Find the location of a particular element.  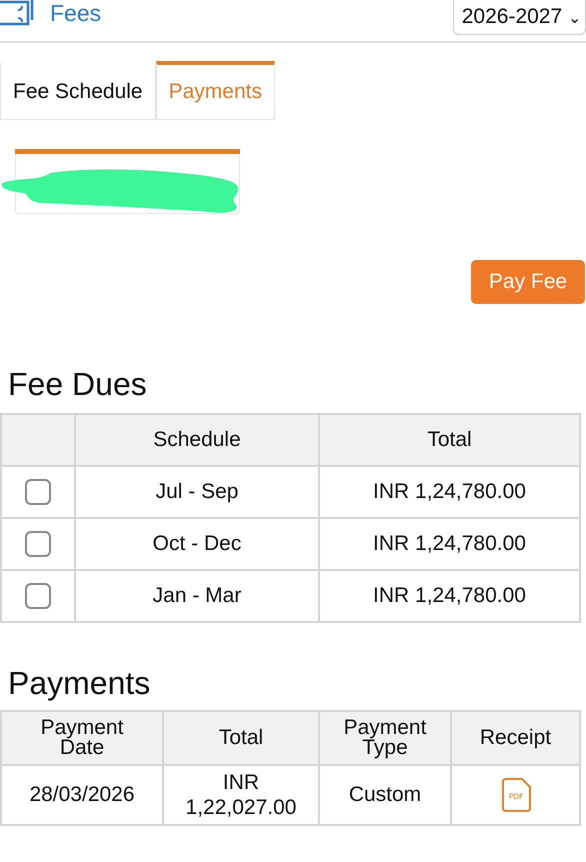

table-cell: Oct - Dec is located at coordinates (197, 544).